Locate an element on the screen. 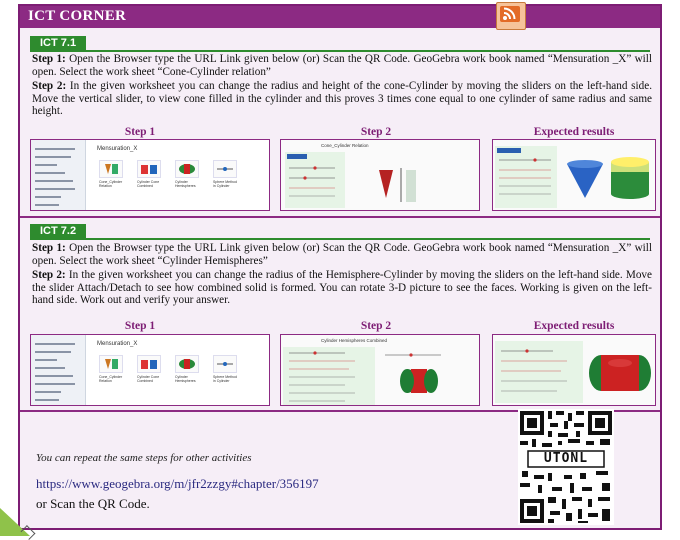  step1-label: Step 1: is located at coordinates (49, 248).